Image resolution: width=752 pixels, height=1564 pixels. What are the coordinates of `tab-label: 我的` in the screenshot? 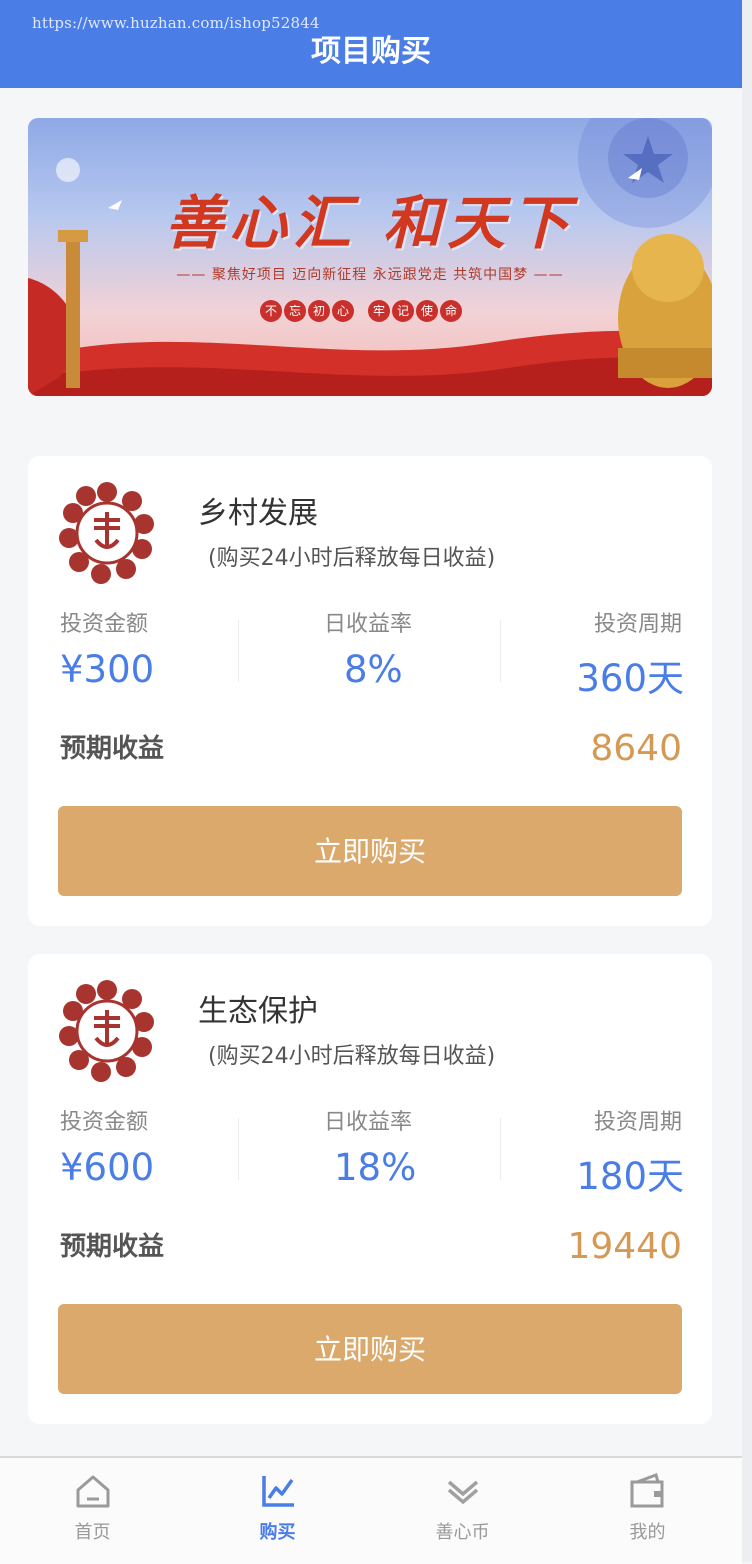 It's located at (647, 1532).